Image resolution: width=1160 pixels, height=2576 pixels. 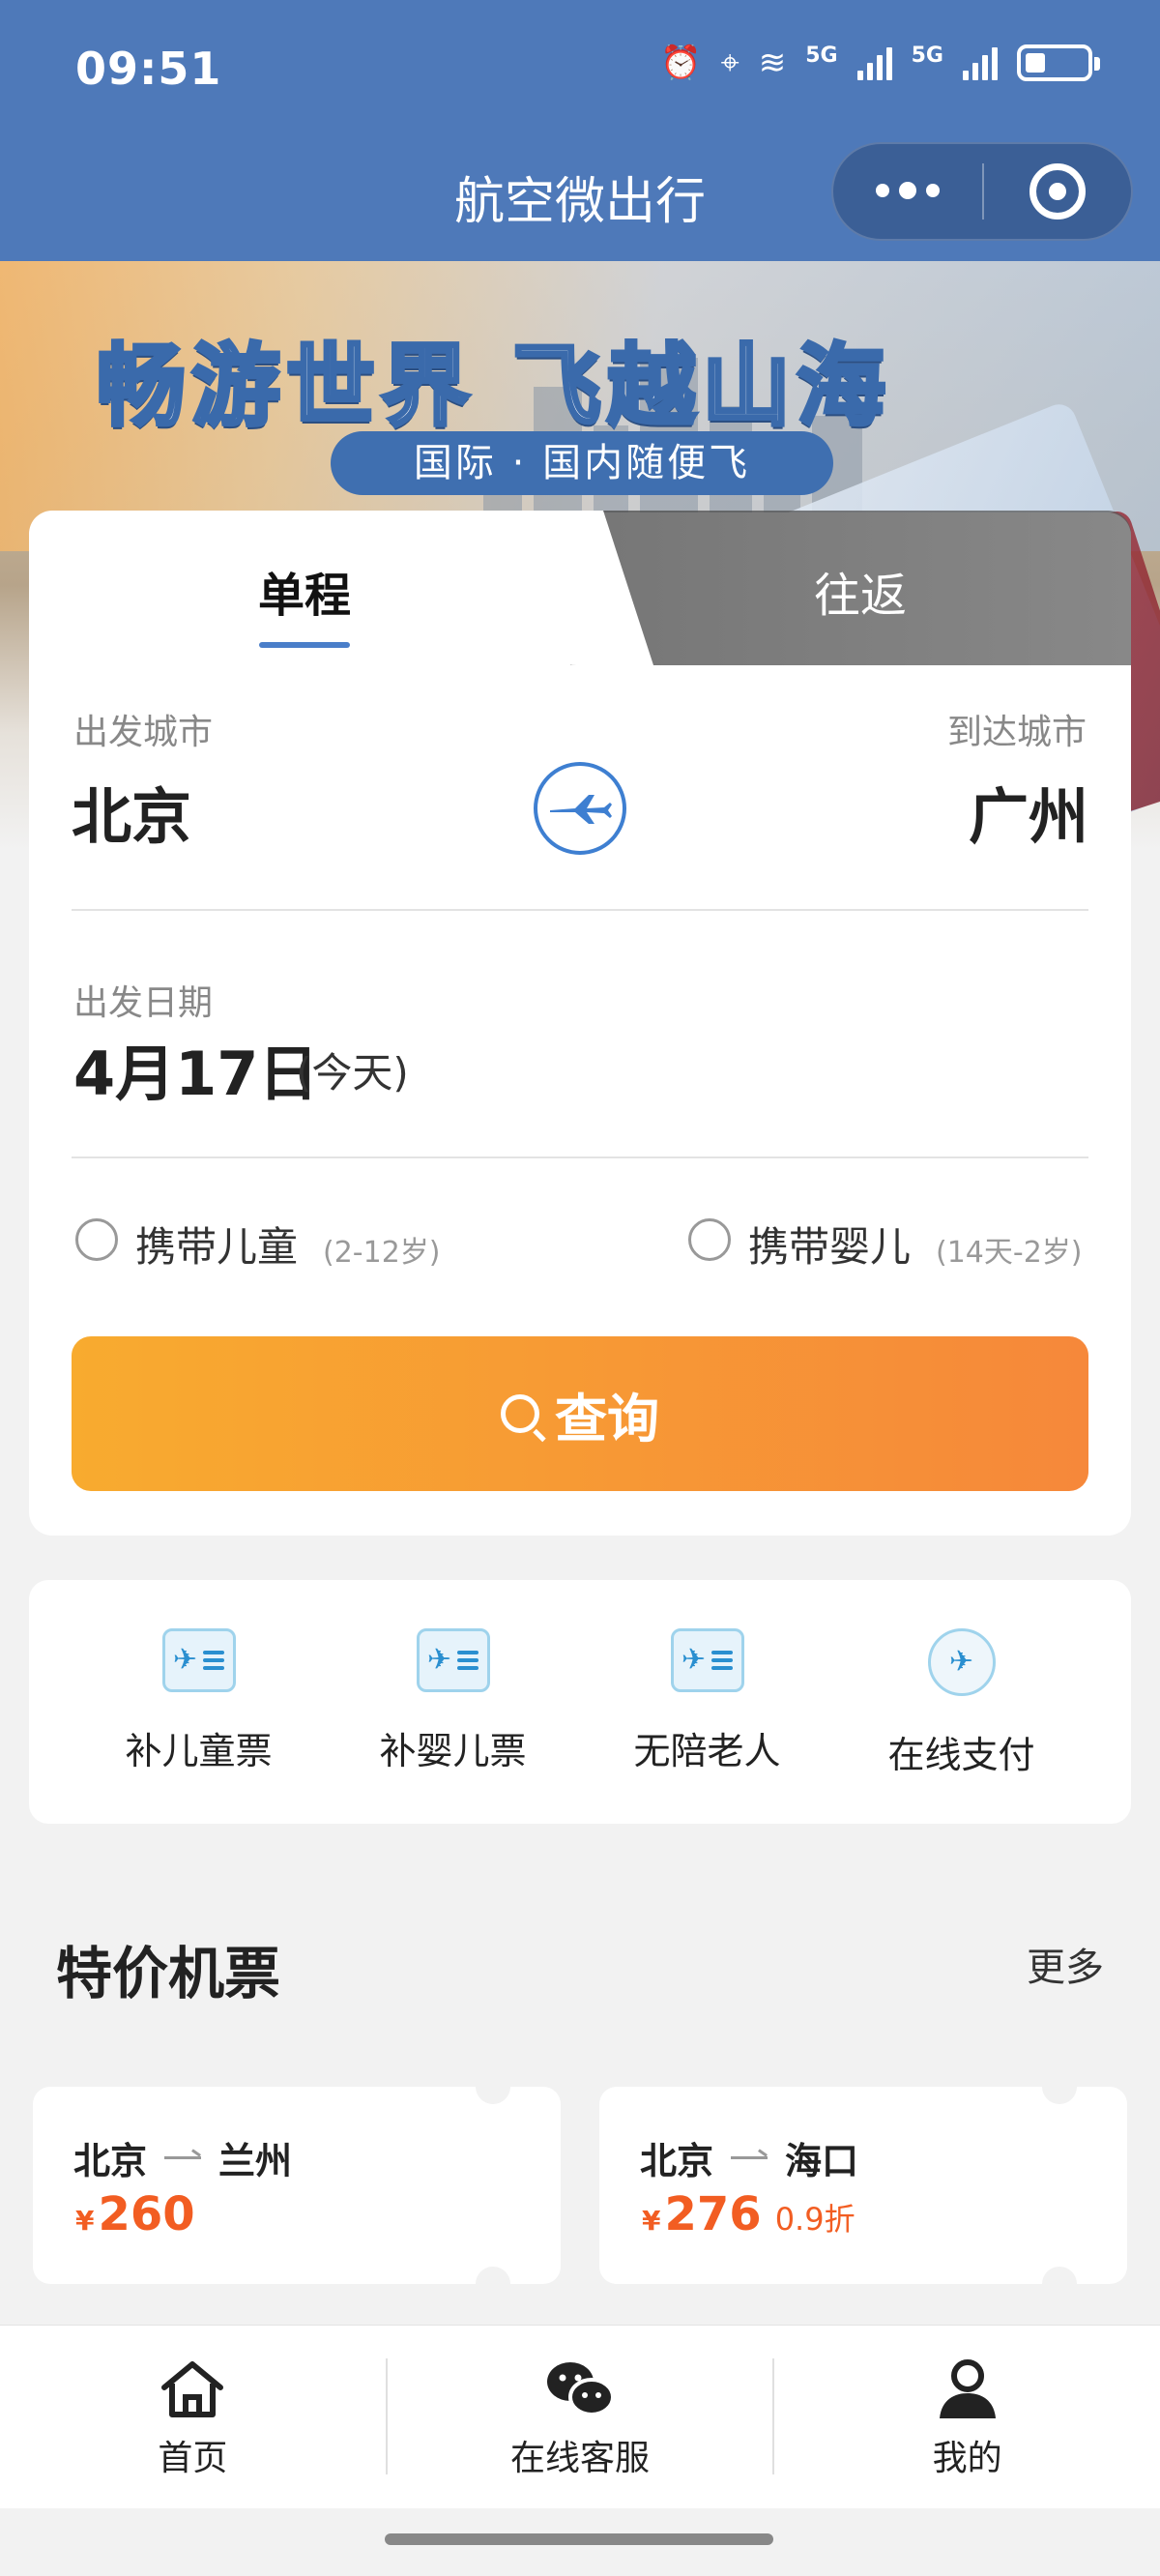 I want to click on service-label: 无陪老人, so click(x=707, y=1751).